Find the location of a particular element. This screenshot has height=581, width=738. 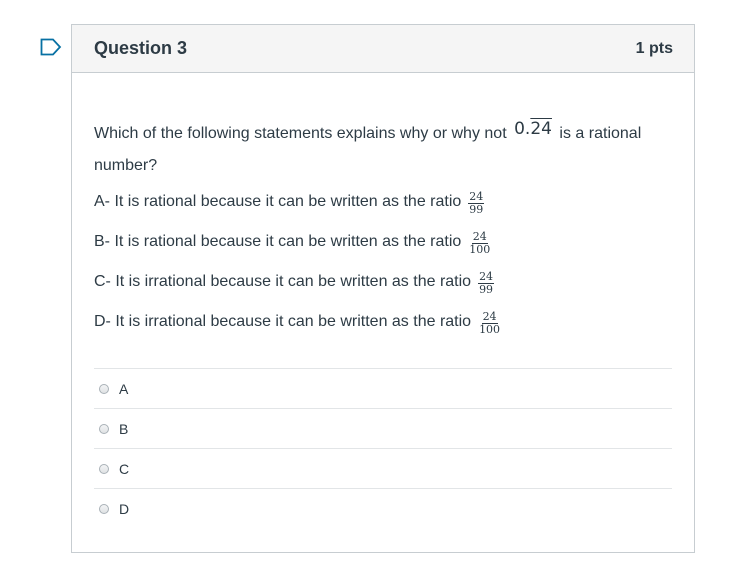

repeating-decimal-prefix: 0. is located at coordinates (522, 129).